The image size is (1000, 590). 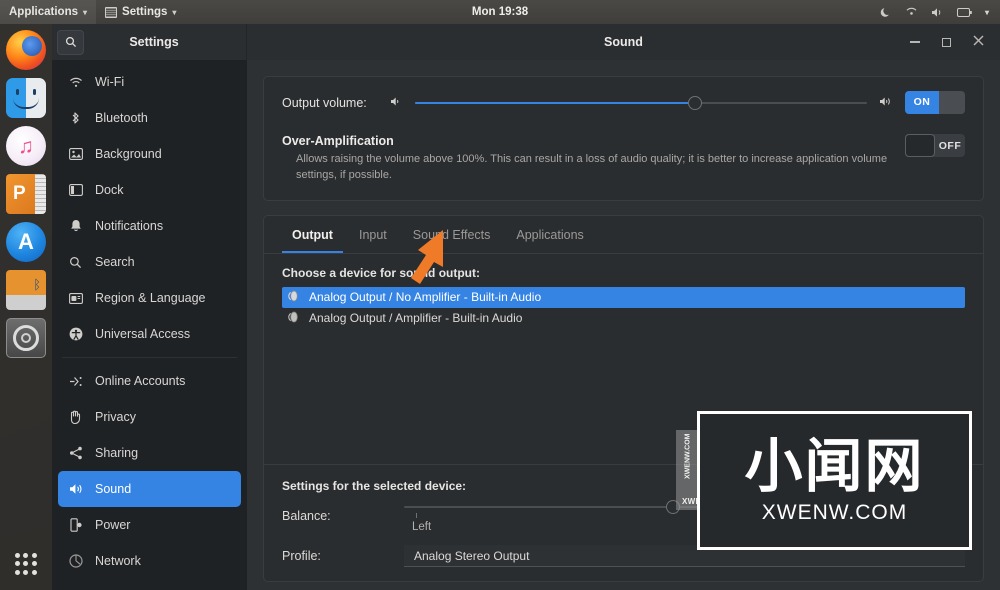 What do you see at coordinates (149, 584) in the screenshot?
I see `sidebar-item-devices: Devices ›` at bounding box center [149, 584].